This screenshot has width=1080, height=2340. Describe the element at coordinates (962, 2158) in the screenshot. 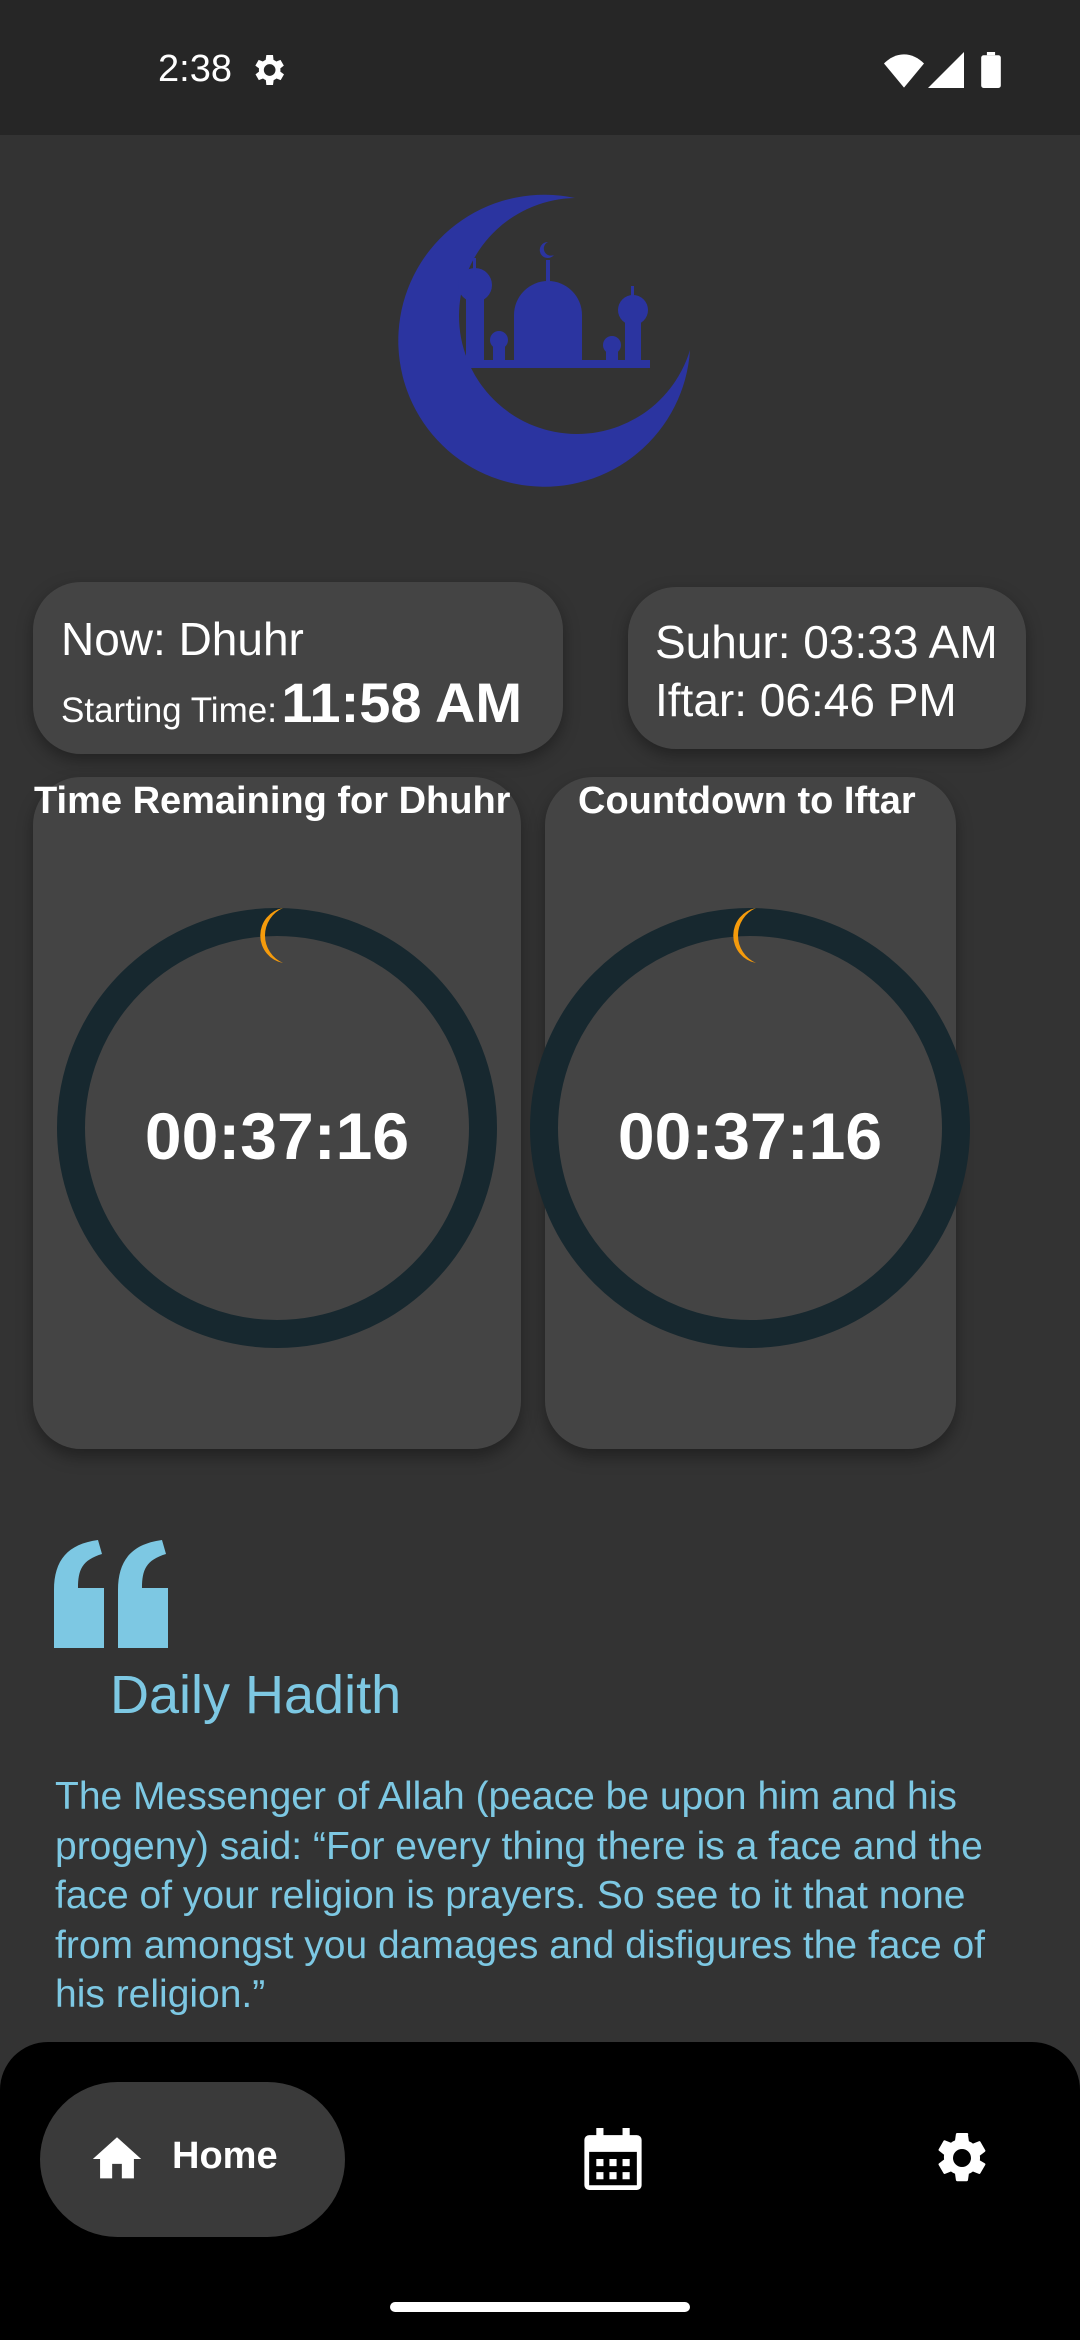

I see `settings-icon` at that location.